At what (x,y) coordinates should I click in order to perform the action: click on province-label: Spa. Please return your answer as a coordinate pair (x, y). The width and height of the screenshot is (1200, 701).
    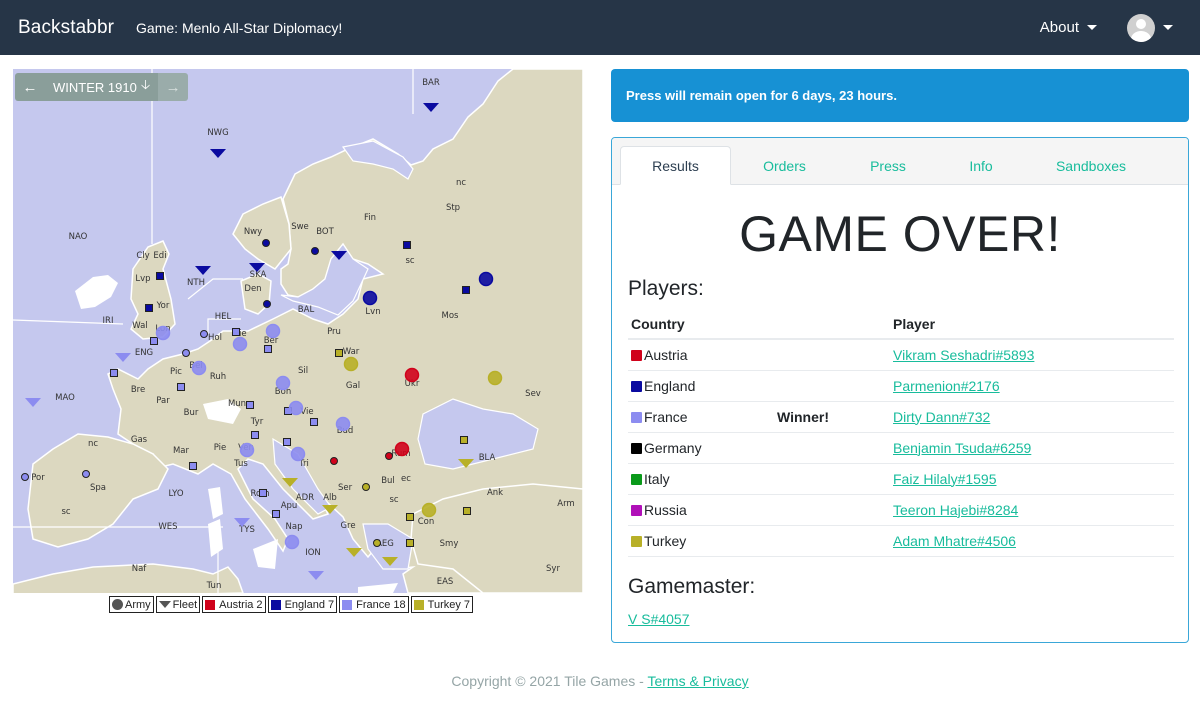
    Looking at the image, I should click on (98, 488).